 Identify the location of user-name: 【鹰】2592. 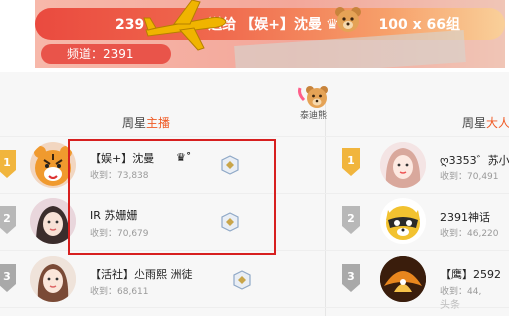
(470, 275).